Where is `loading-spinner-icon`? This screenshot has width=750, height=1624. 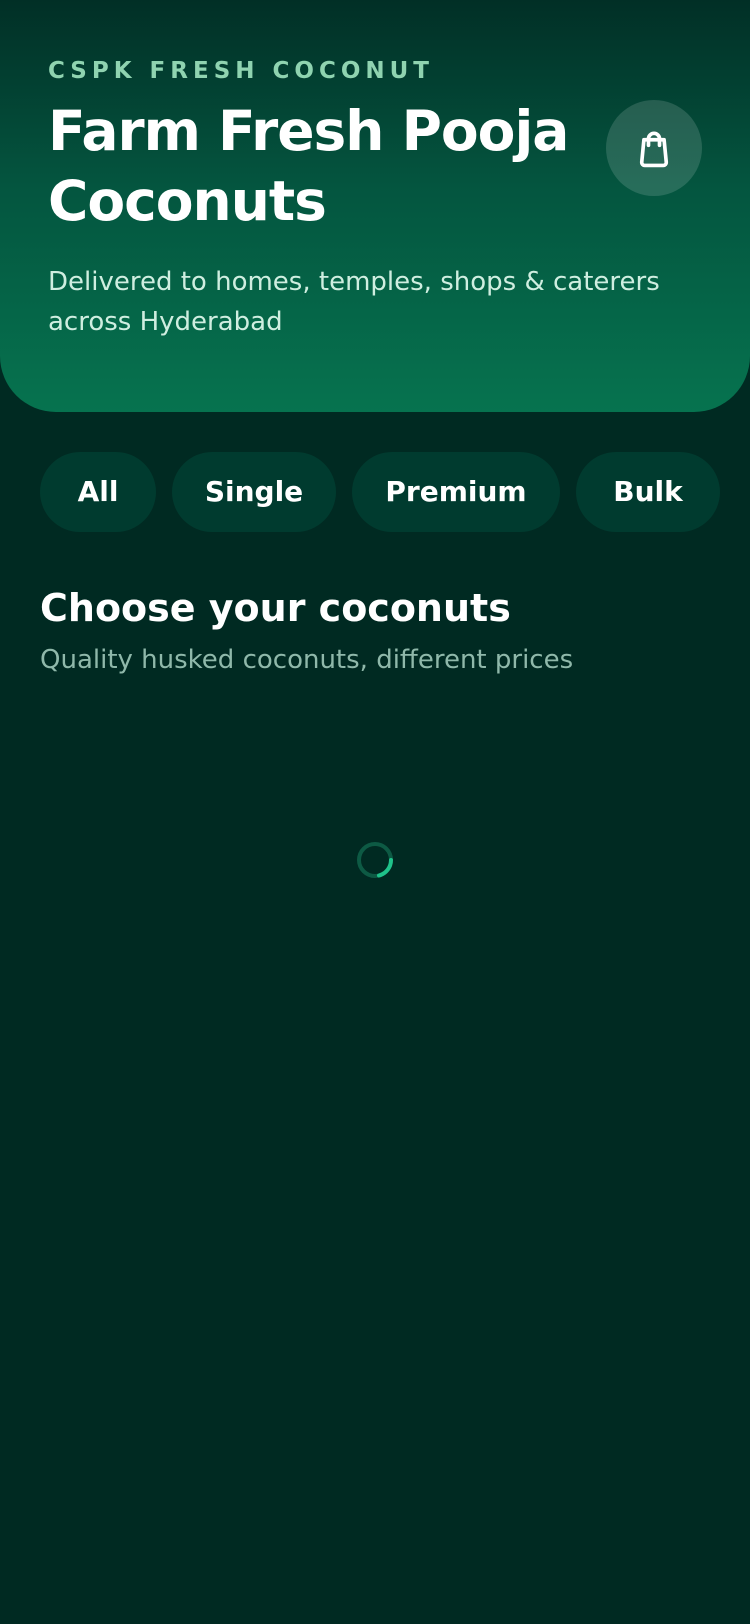
loading-spinner-icon is located at coordinates (375, 860).